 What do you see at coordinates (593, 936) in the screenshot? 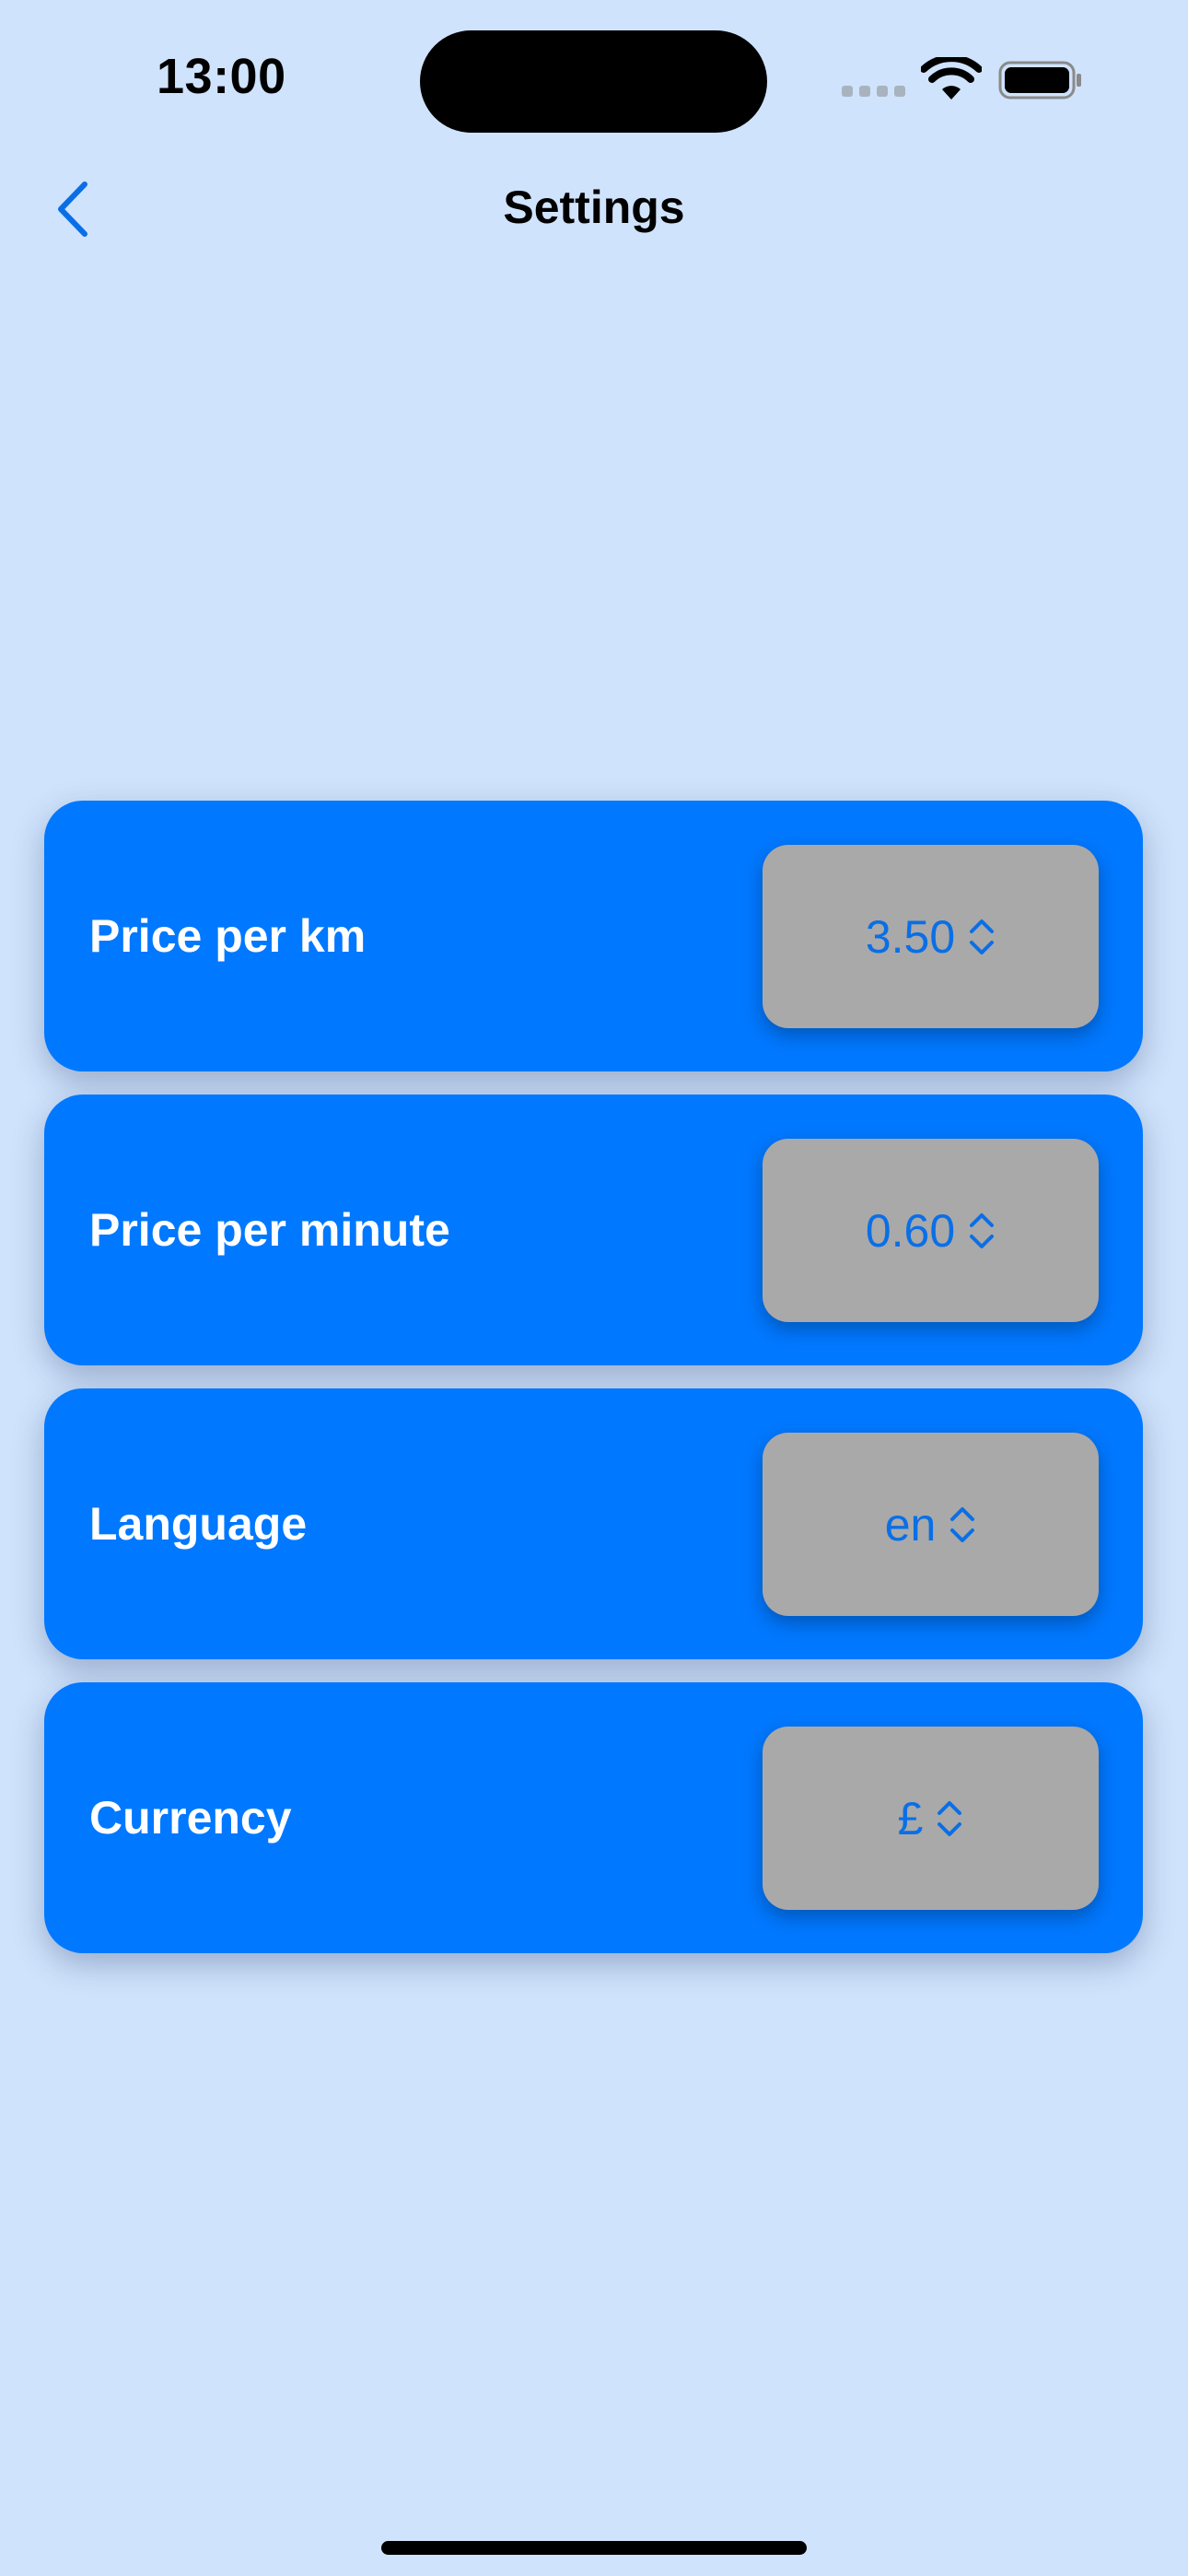
I see `setting-row-price-per-km: Price per km 3.50` at bounding box center [593, 936].